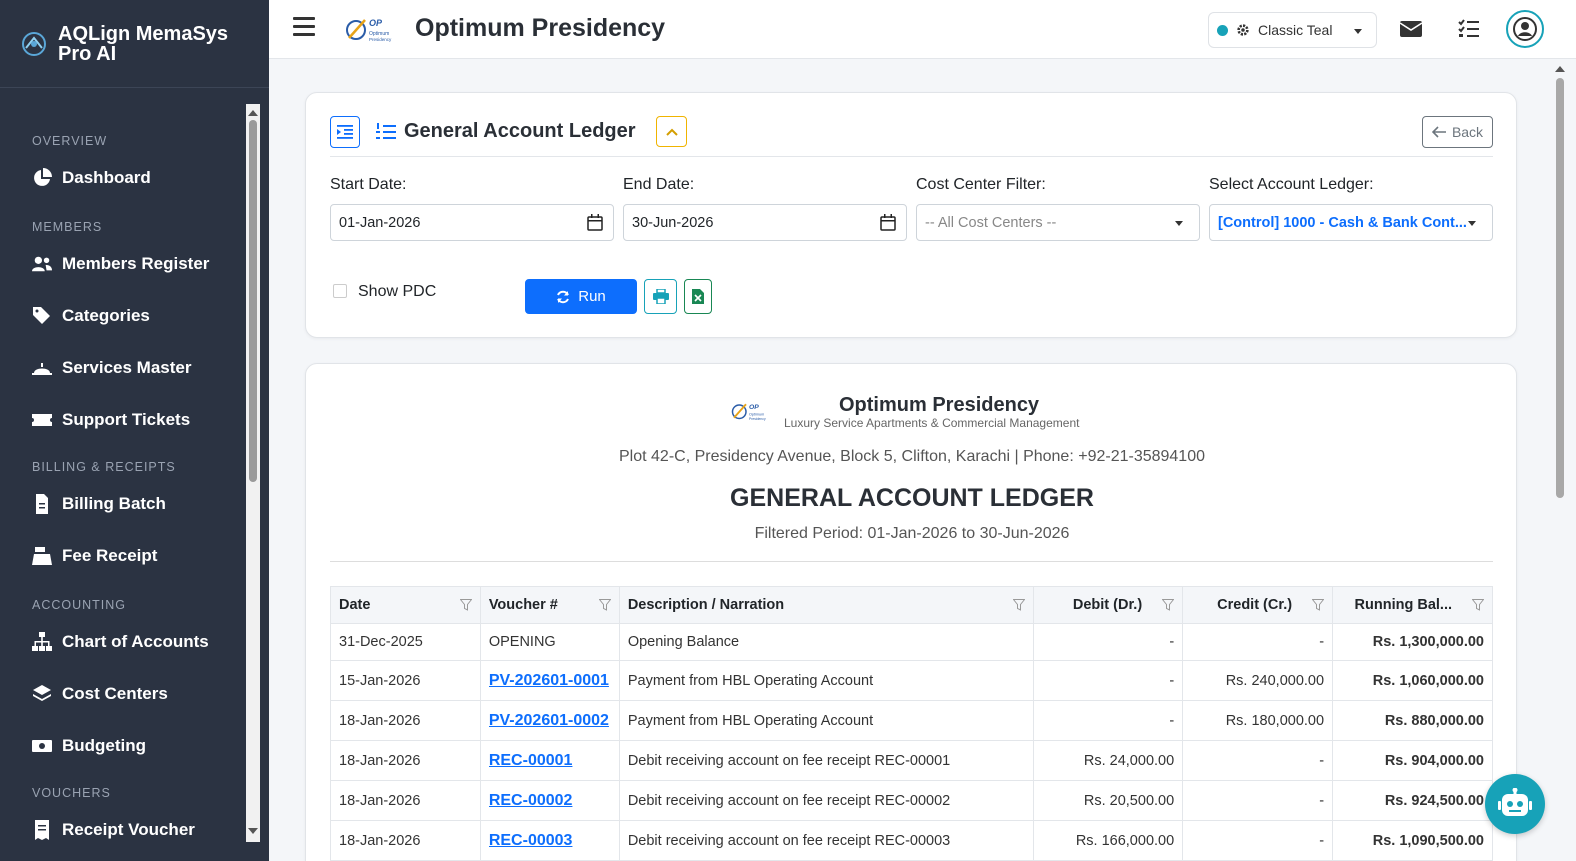  I want to click on sidebar-item-budgeting: Budgeting, so click(89, 746).